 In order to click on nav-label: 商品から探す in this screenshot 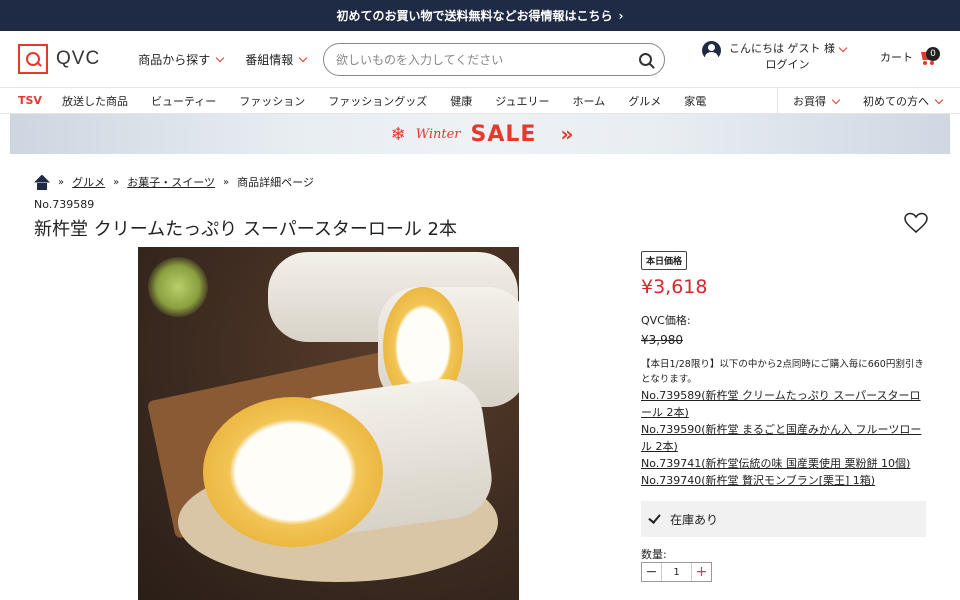, I will do `click(174, 59)`.